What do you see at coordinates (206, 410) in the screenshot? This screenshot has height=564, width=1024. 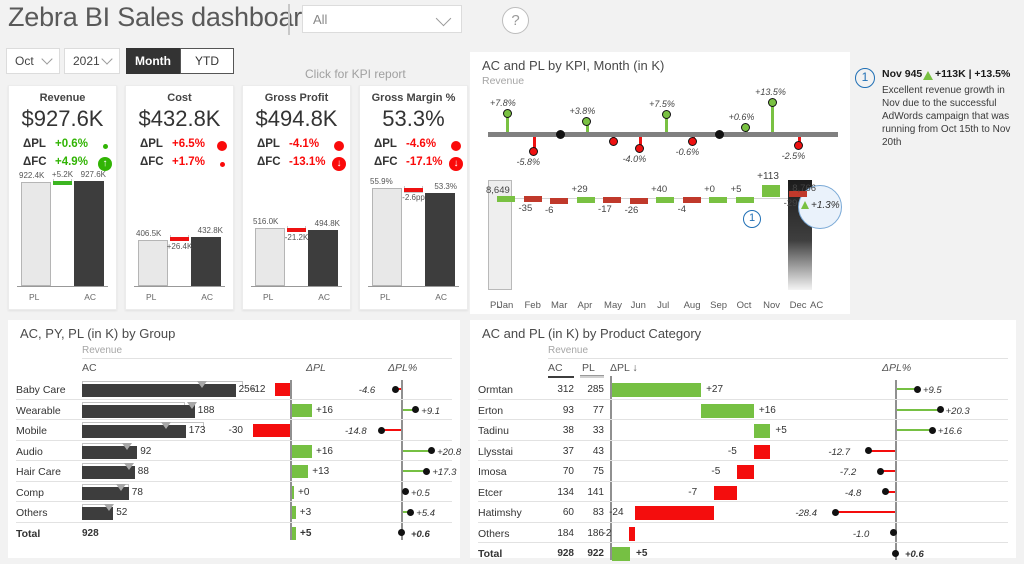 I see `ac-value: 188` at bounding box center [206, 410].